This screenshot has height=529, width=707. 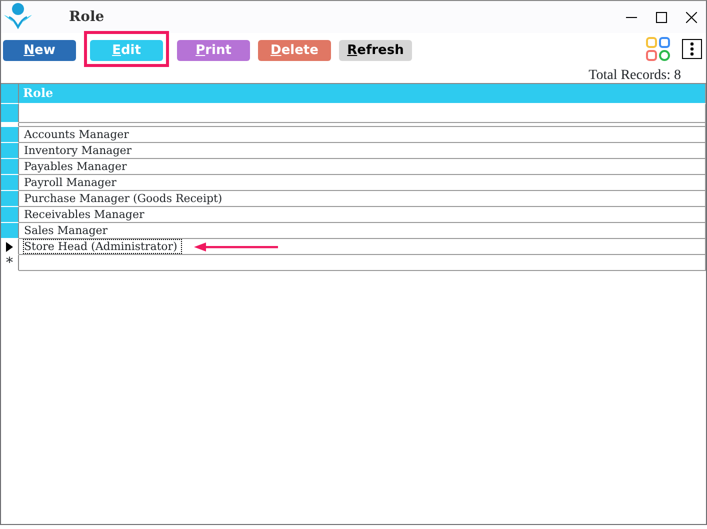 I want to click on more-options-icon, so click(x=692, y=49).